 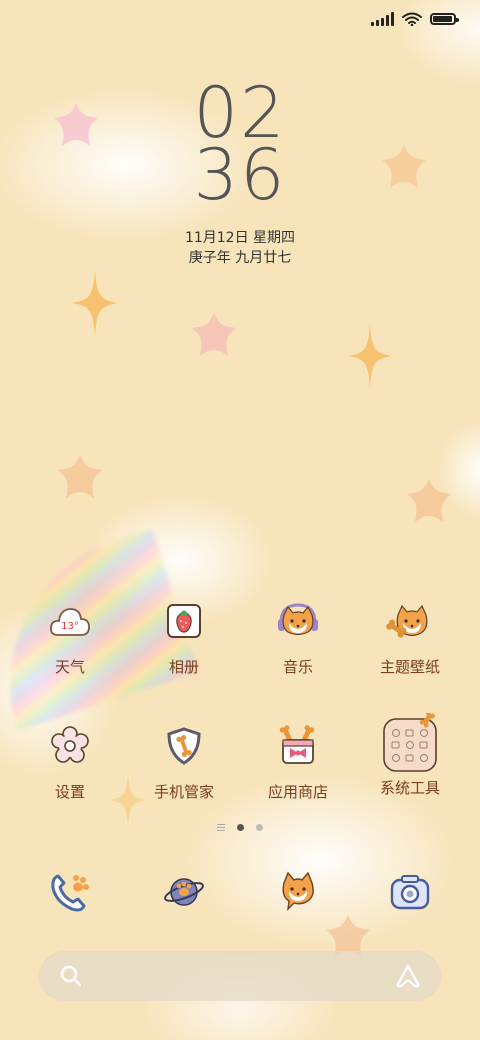 I want to click on dock-camera, so click(x=410, y=892).